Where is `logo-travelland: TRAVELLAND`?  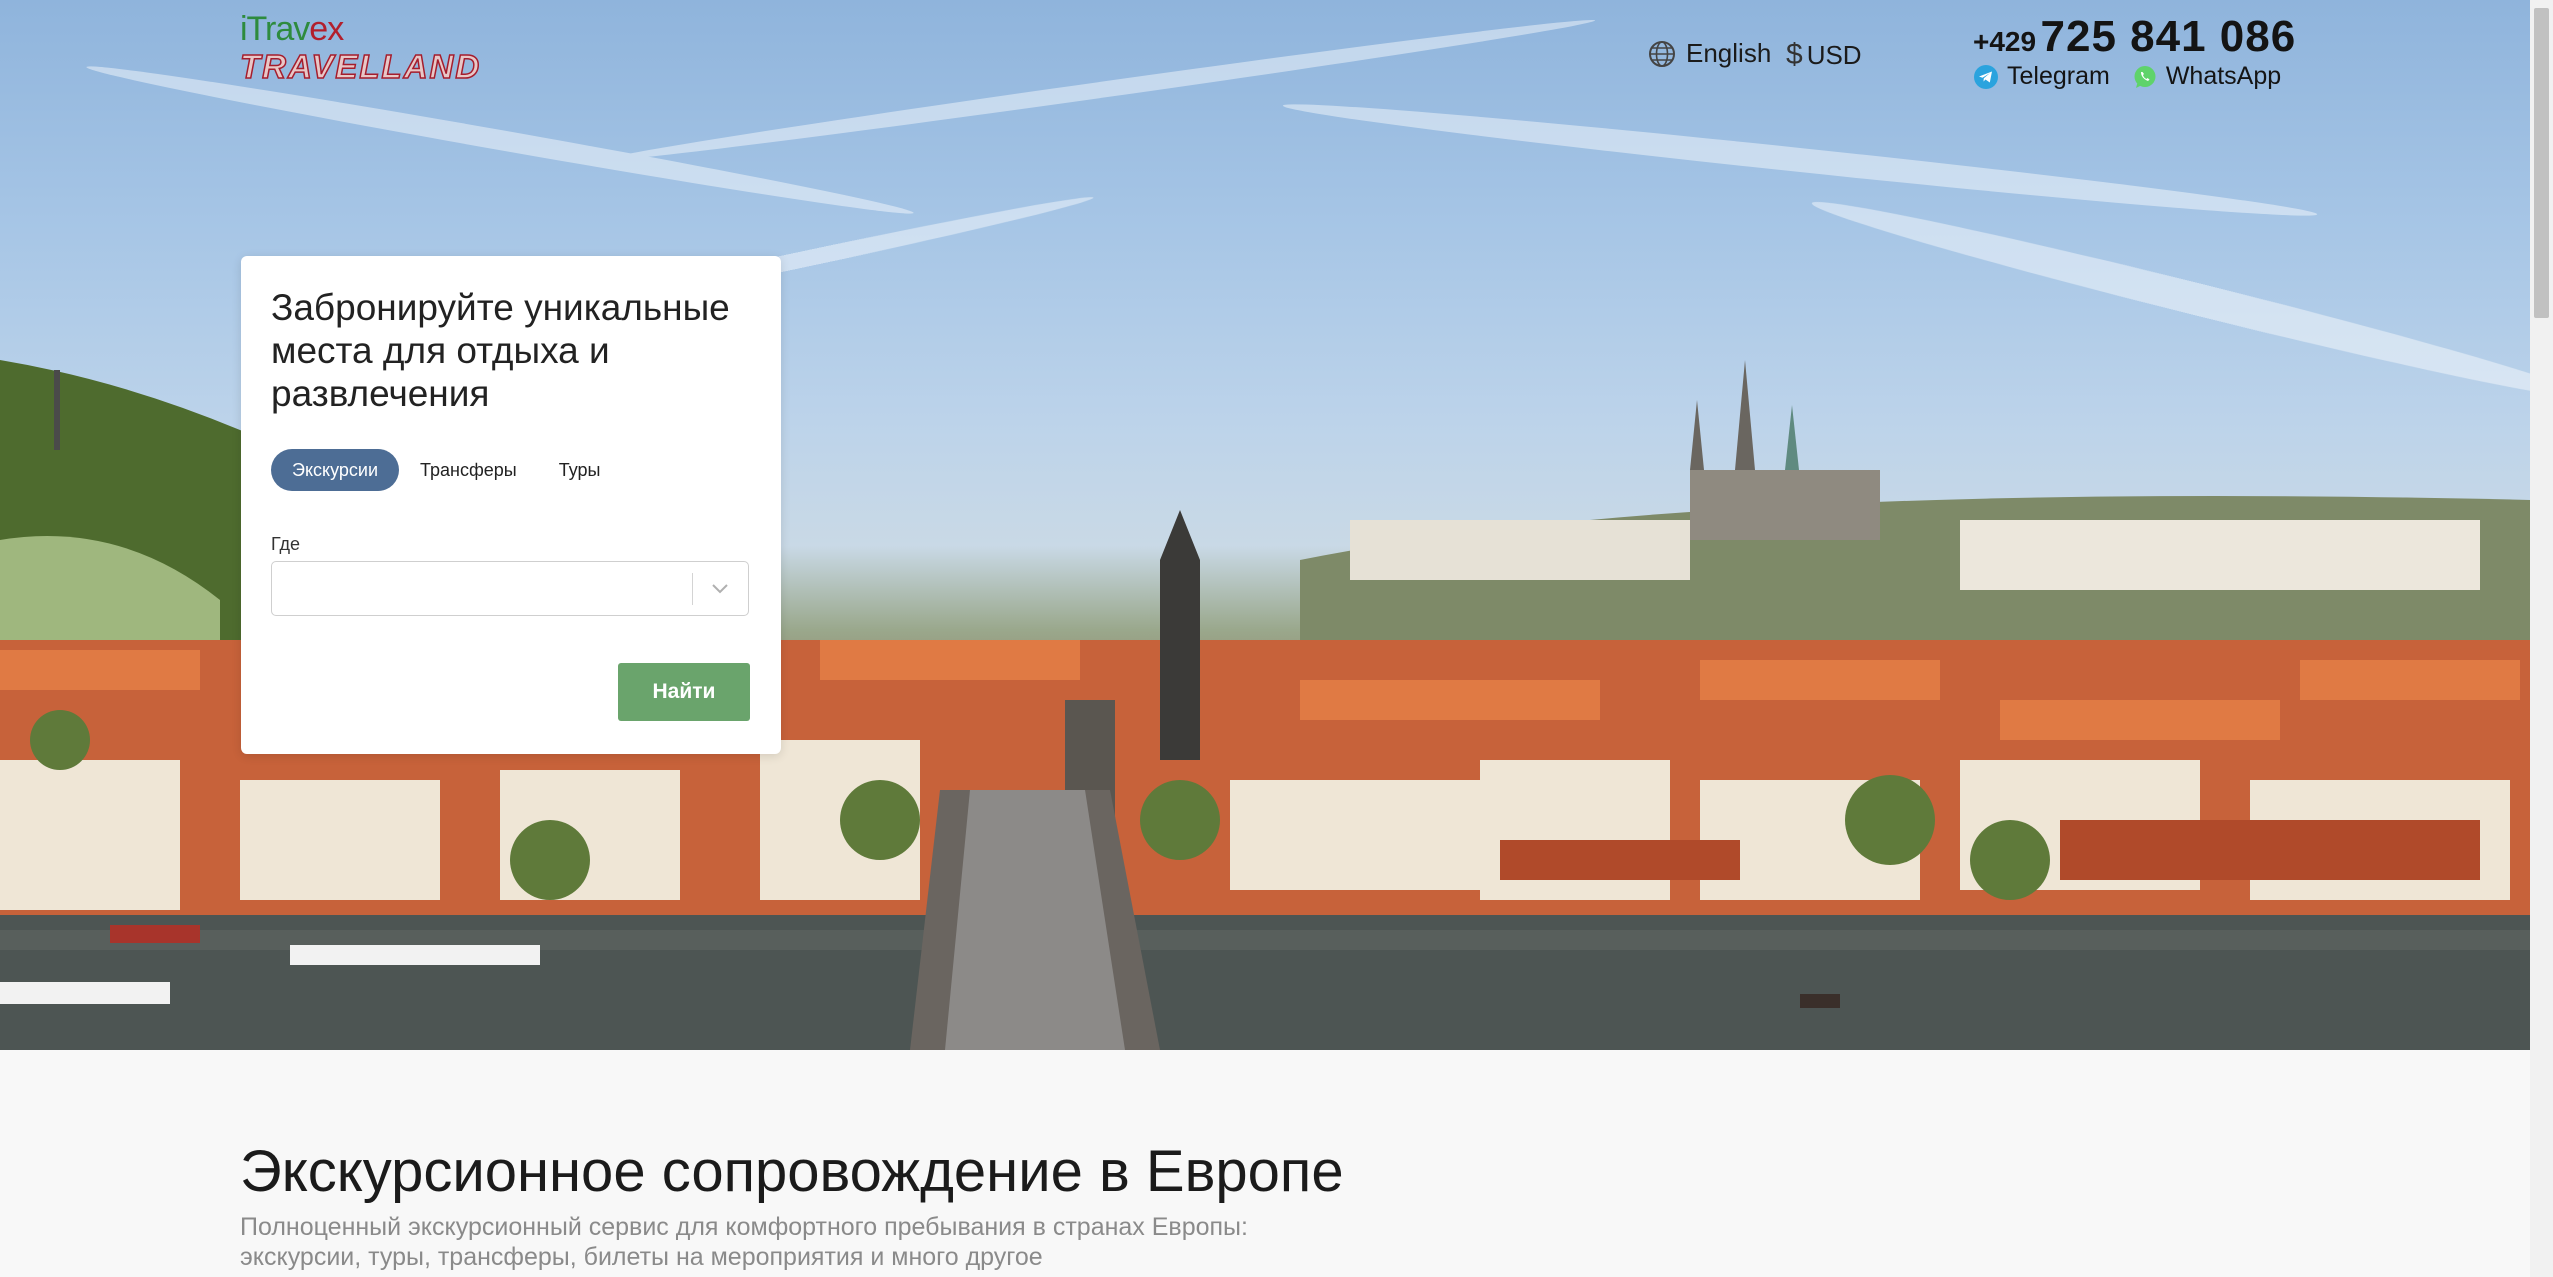 logo-travelland: TRAVELLAND is located at coordinates (360, 66).